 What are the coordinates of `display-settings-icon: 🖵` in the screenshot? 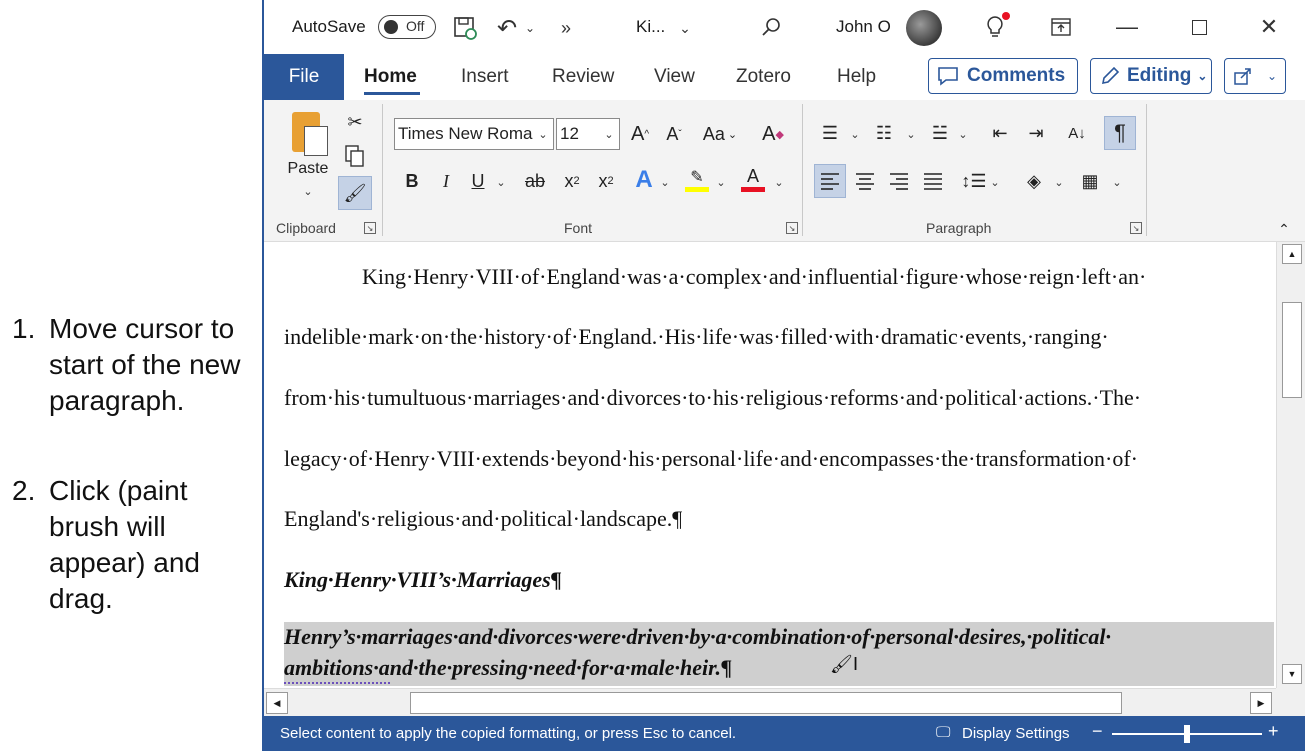 It's located at (947, 733).